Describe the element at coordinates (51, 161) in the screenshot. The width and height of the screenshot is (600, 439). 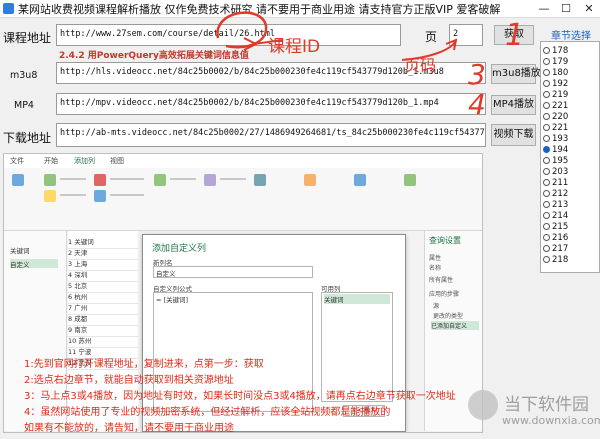
I see `preview-tab: 开始` at that location.